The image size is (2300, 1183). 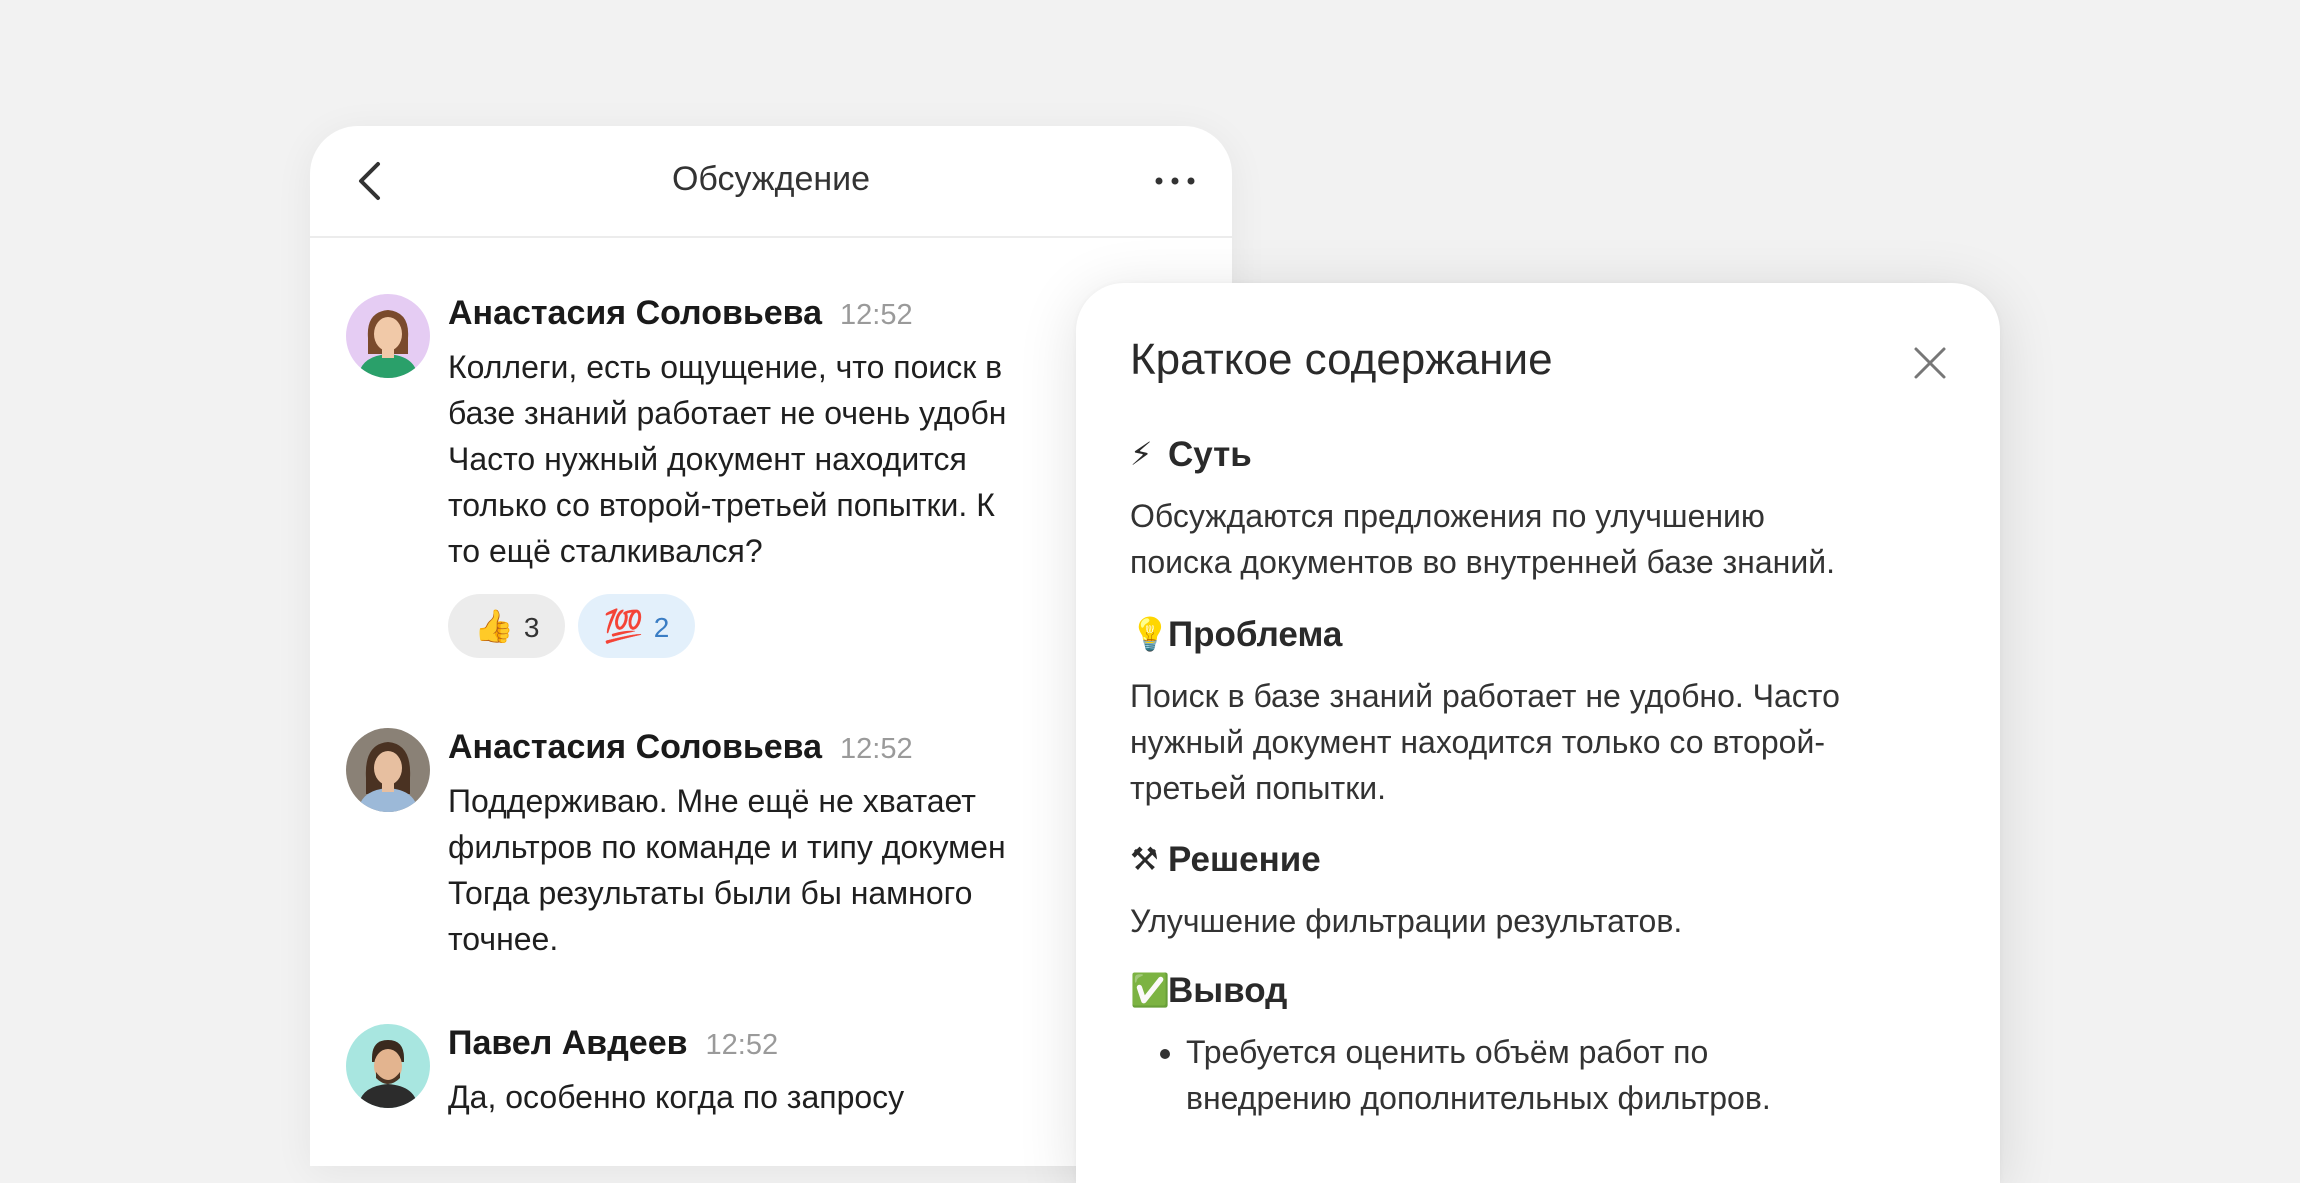 I want to click on section-heading: ⚡ Суть, so click(x=1545, y=460).